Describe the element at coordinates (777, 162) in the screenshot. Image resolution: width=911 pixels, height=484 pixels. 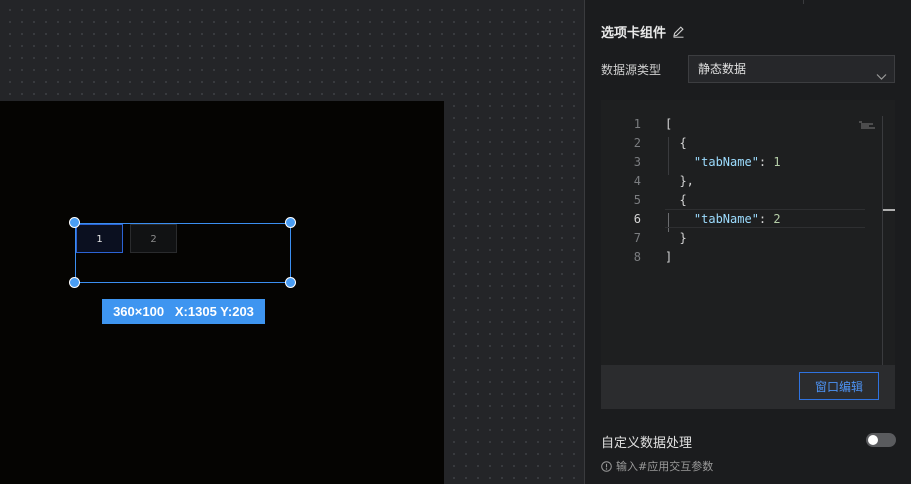
I see `json-number: 1` at that location.